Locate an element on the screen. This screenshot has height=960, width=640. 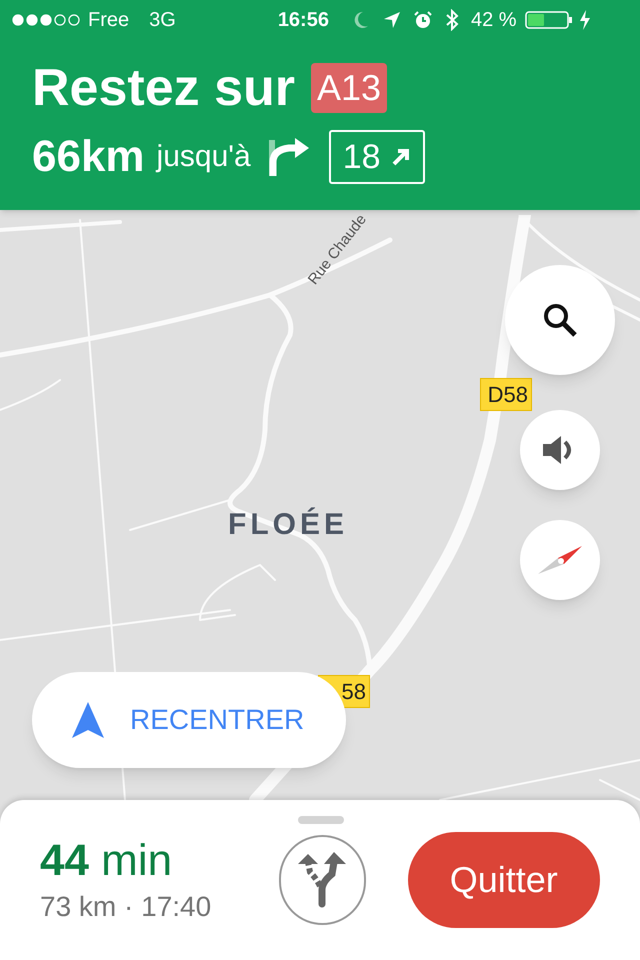
duration-text: 44 min is located at coordinates (107, 861).